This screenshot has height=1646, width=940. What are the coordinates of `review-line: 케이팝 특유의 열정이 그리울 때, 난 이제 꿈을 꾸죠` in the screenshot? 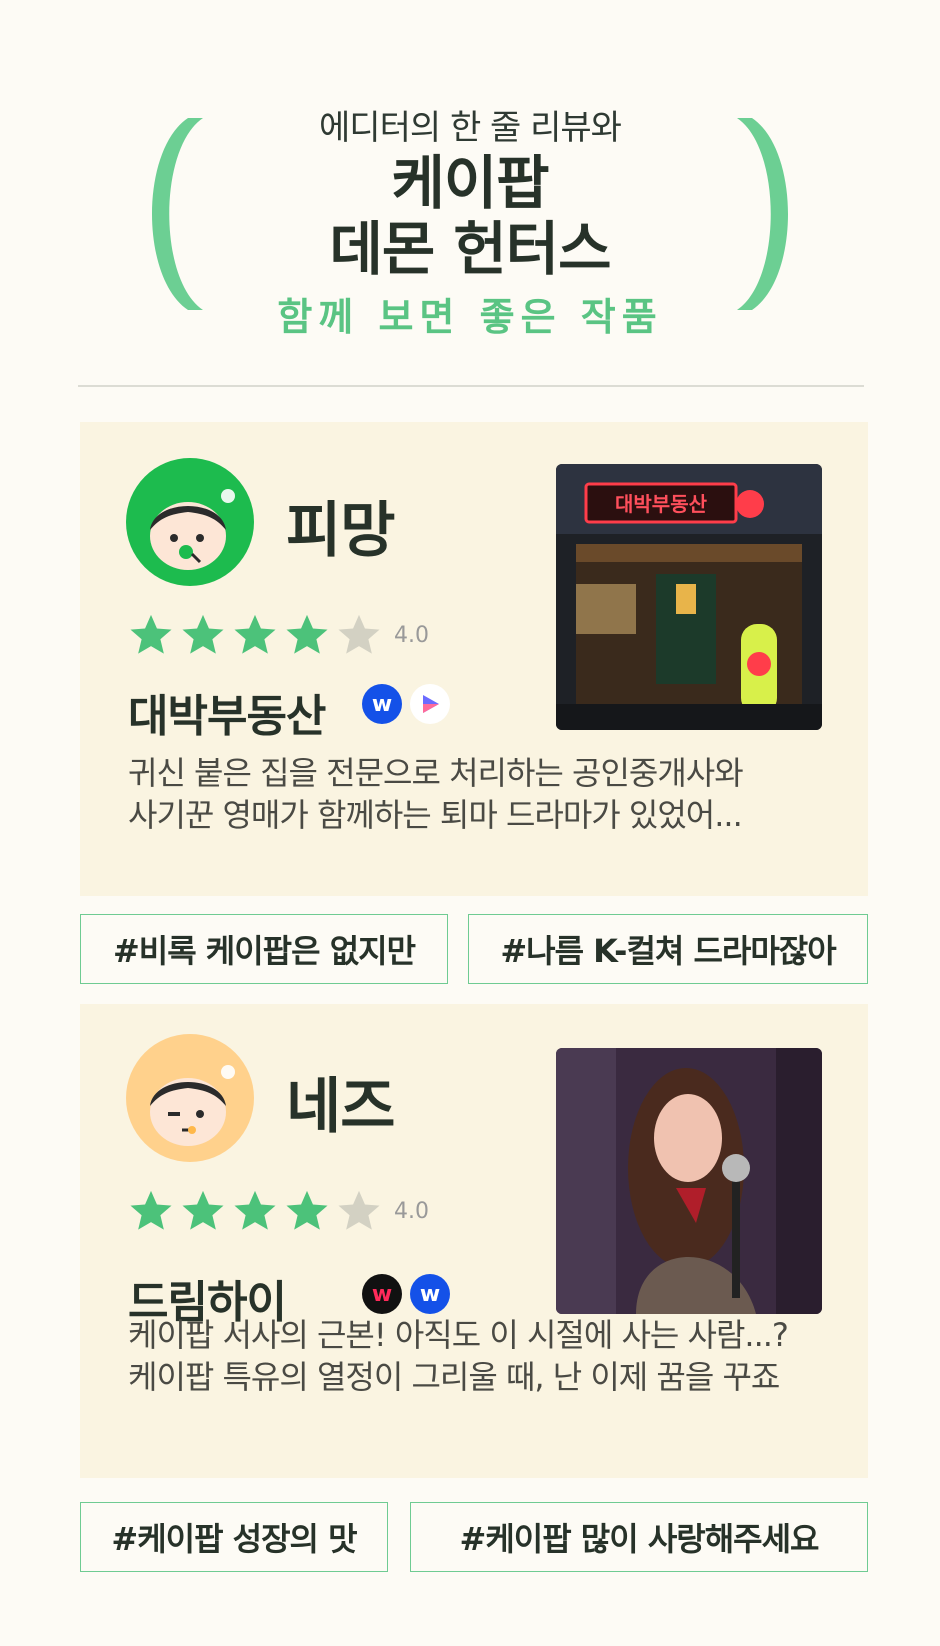 It's located at (454, 1377).